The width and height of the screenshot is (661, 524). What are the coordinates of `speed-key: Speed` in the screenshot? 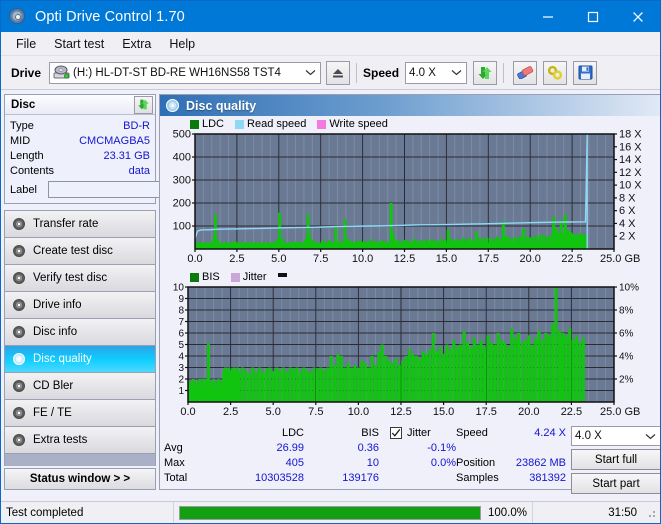 It's located at (472, 432).